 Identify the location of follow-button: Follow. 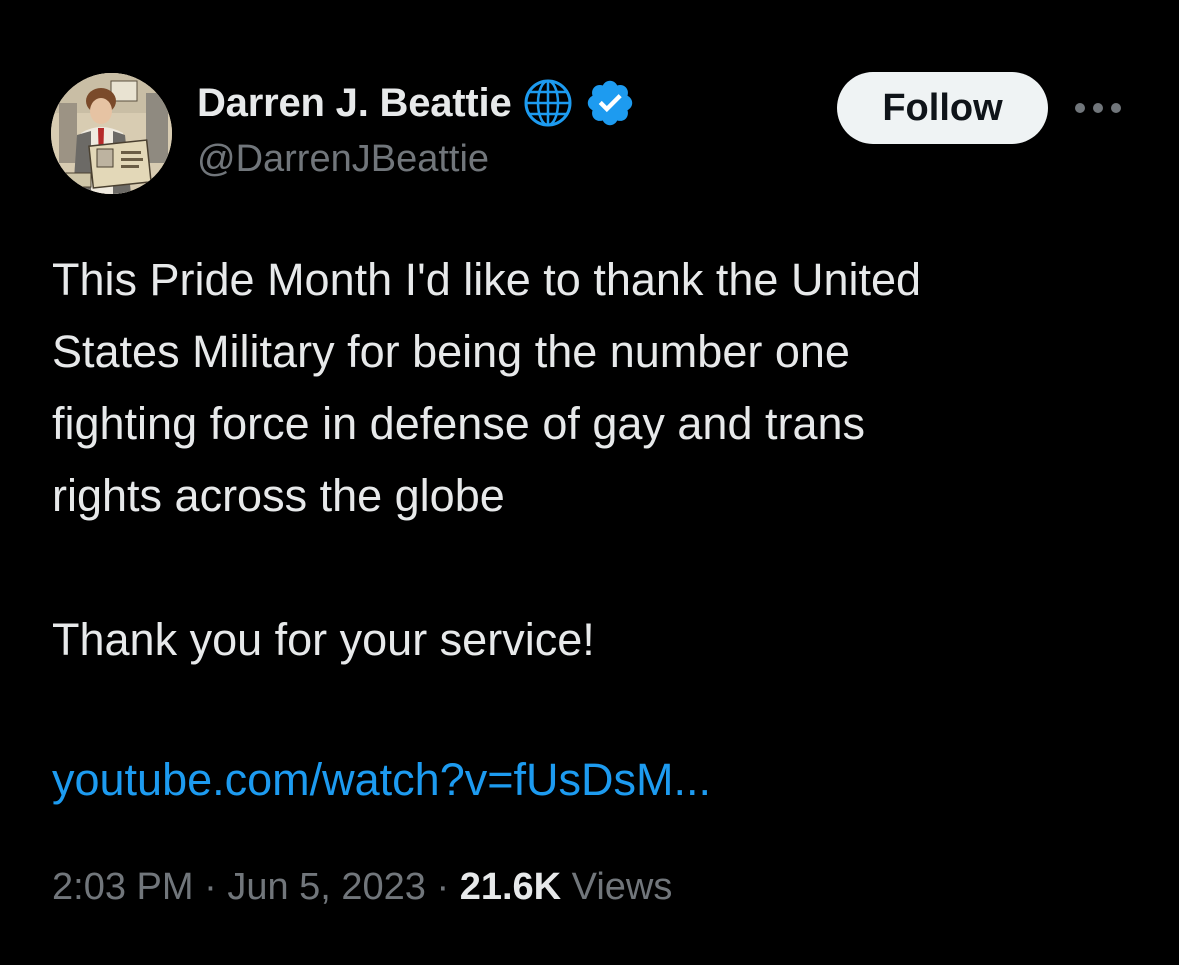
(942, 108).